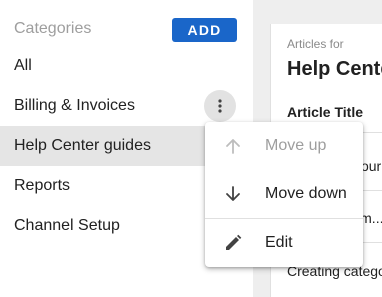  I want to click on articles-for-label: Articles for, so click(315, 44).